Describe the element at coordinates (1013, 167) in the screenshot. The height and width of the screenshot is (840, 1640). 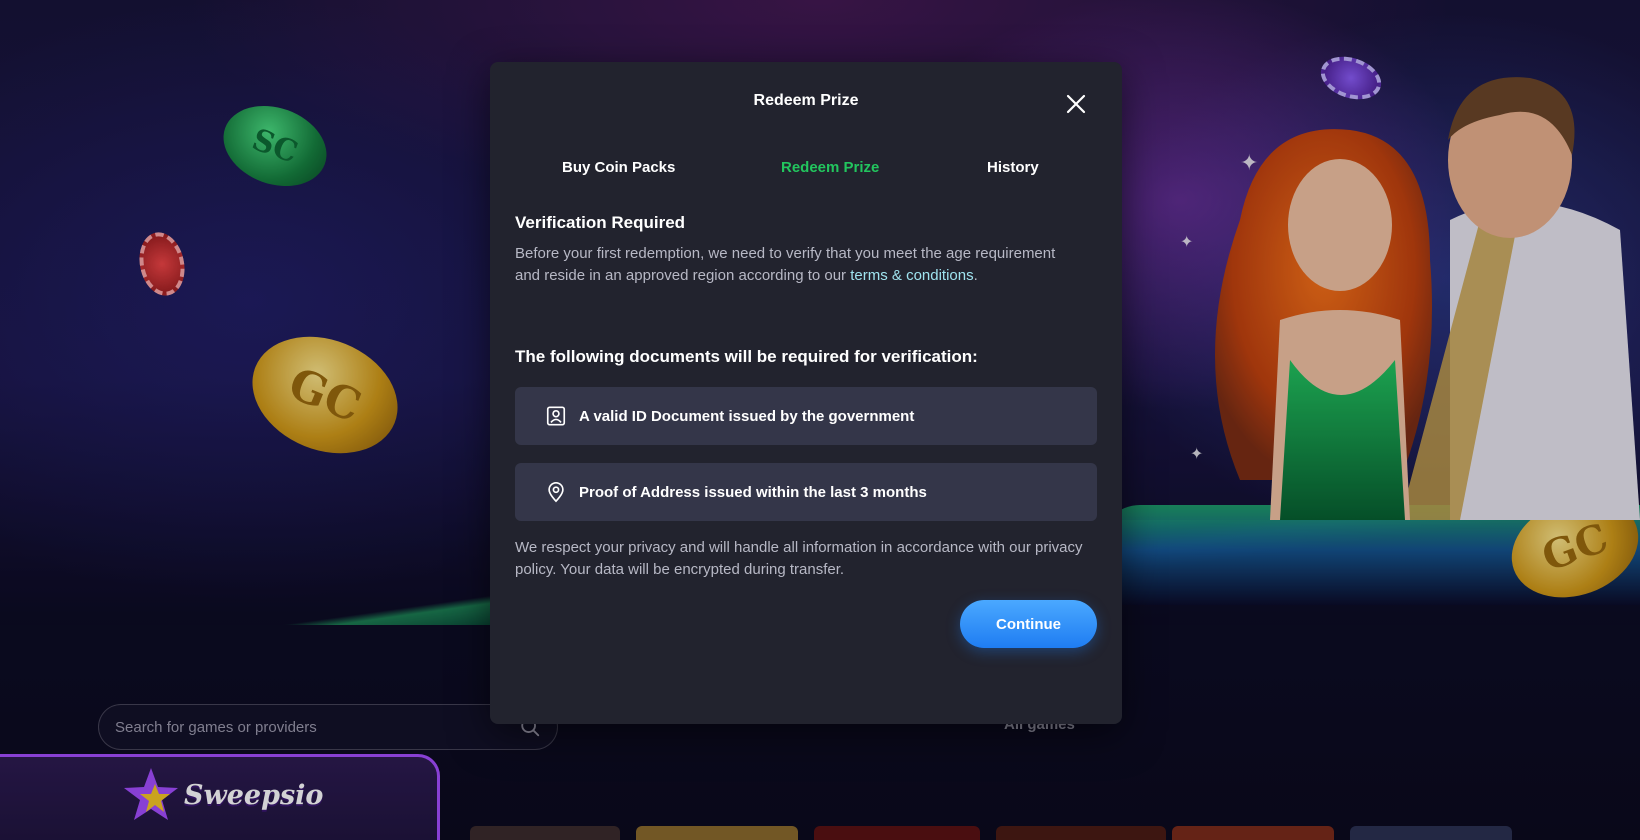
I see `tab-history: History` at that location.